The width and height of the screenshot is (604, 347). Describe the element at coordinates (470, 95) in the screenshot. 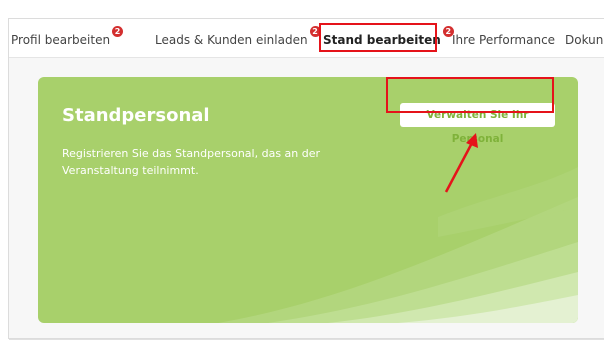

I see `button-highlight-box` at that location.